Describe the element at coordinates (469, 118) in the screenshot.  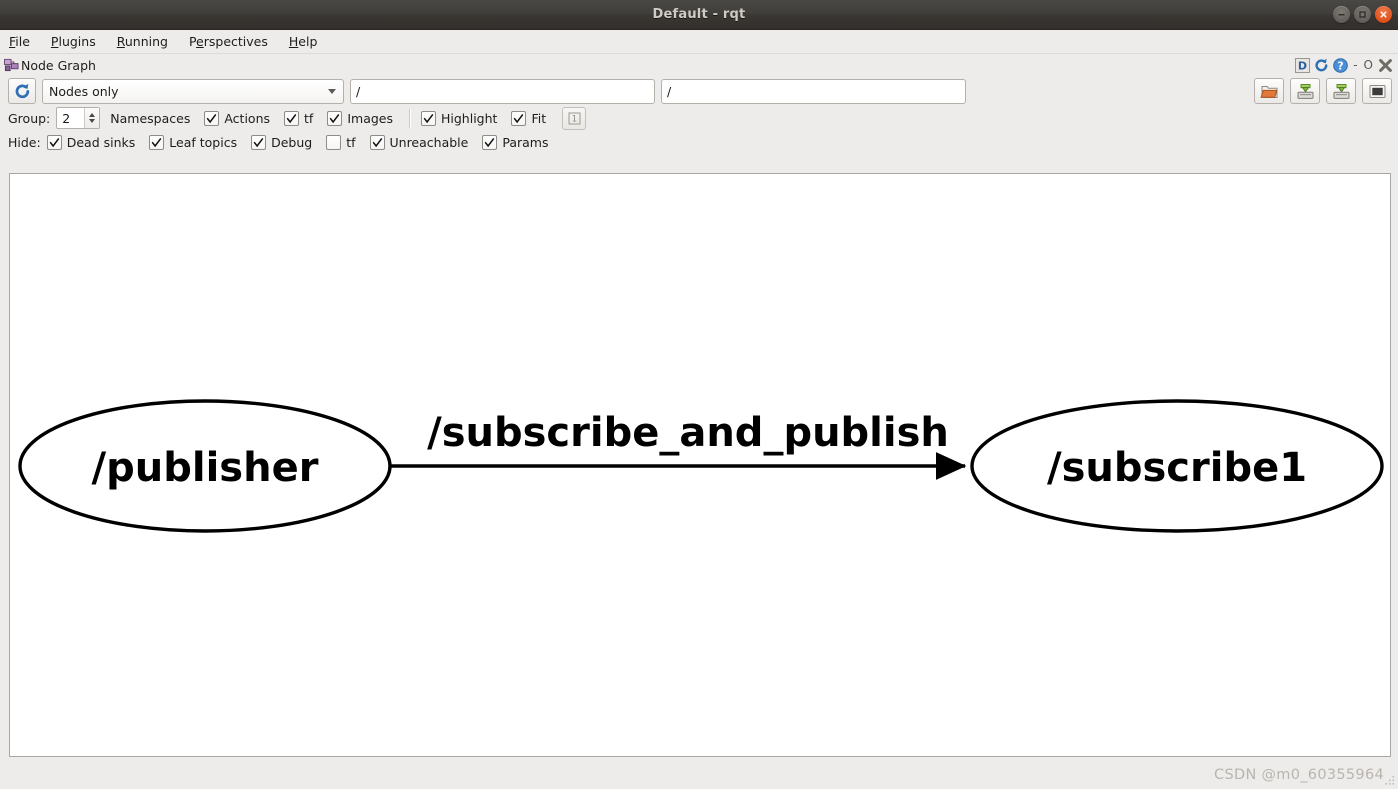
I see `checkbox-label: Highlight` at that location.